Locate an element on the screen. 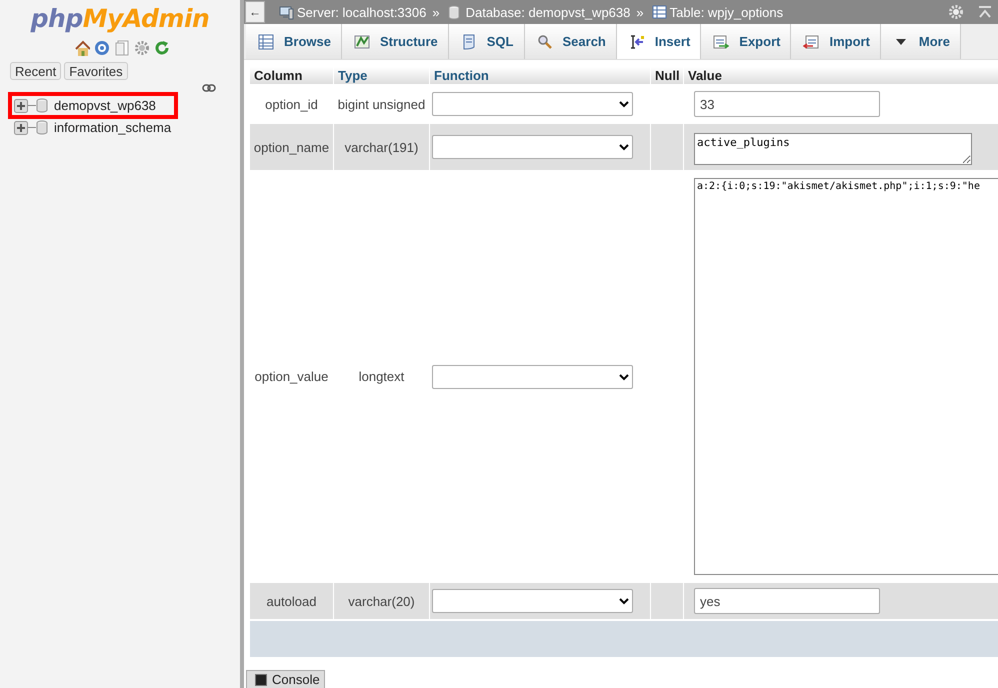 The width and height of the screenshot is (998, 688). tab: SQL is located at coordinates (486, 41).